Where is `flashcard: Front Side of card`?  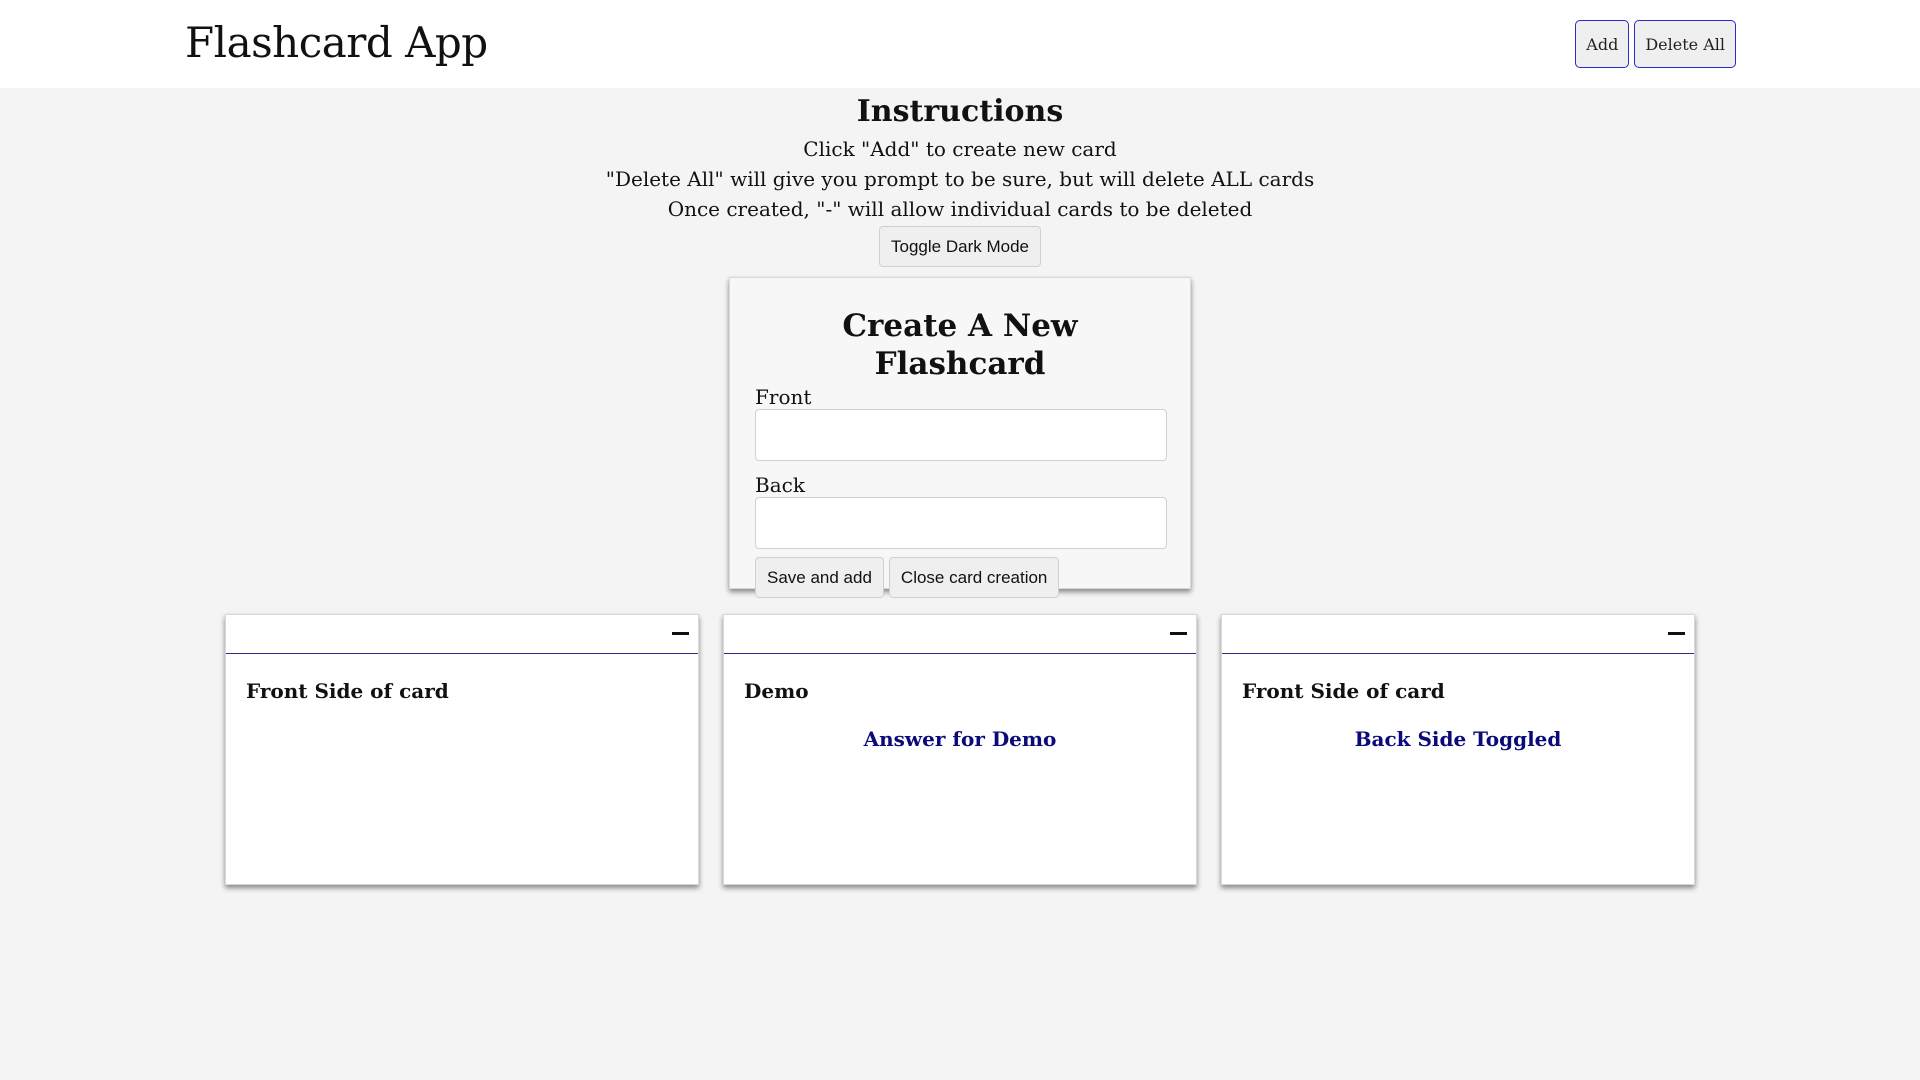
flashcard: Front Side of card is located at coordinates (462, 749).